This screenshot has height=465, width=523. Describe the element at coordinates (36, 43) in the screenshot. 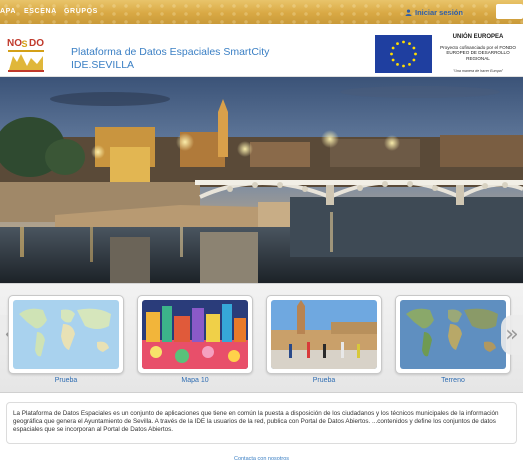

I see `svg-text: DO` at that location.